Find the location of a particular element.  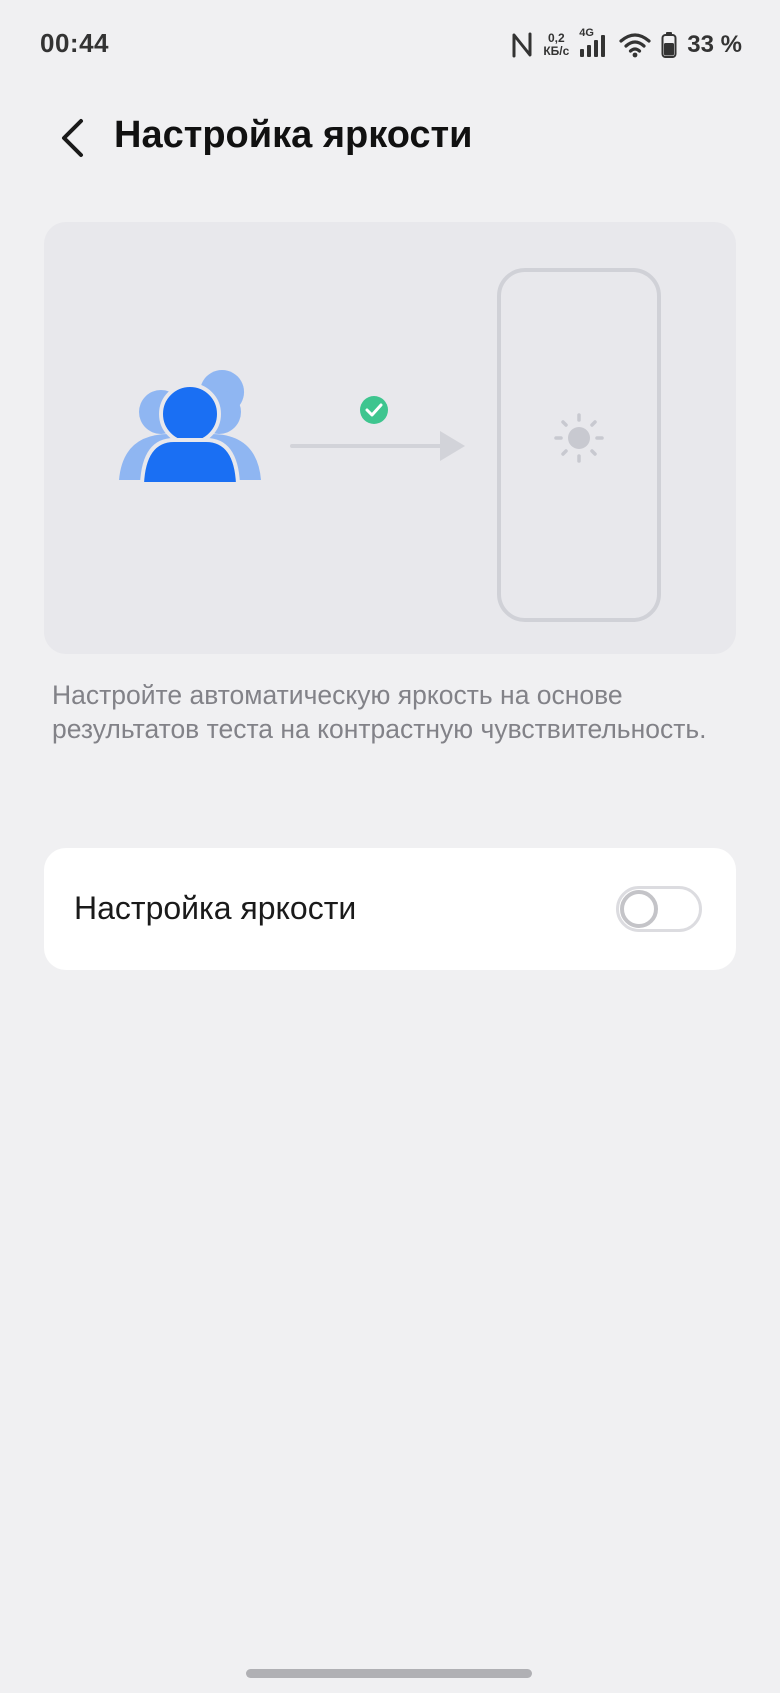

back-button is located at coordinates (72, 140).